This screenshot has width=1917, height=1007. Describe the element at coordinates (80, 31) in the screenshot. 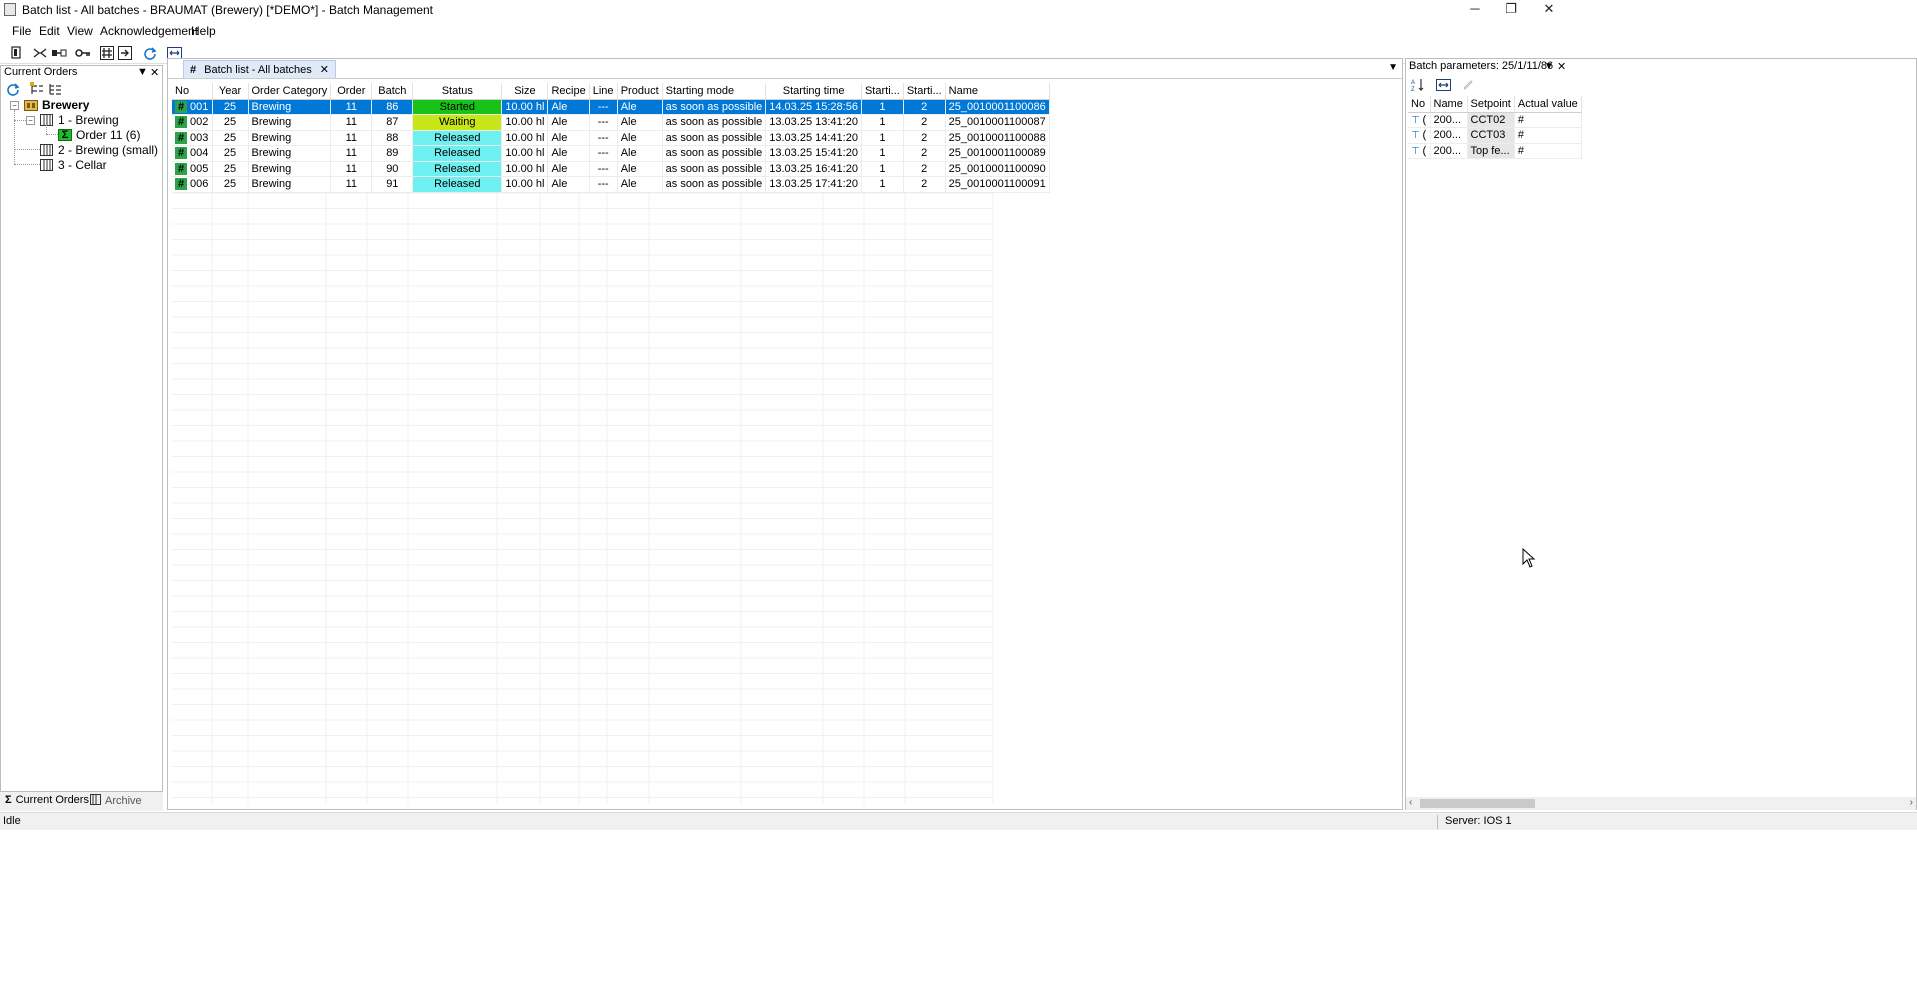

I see `menu-view: View` at that location.